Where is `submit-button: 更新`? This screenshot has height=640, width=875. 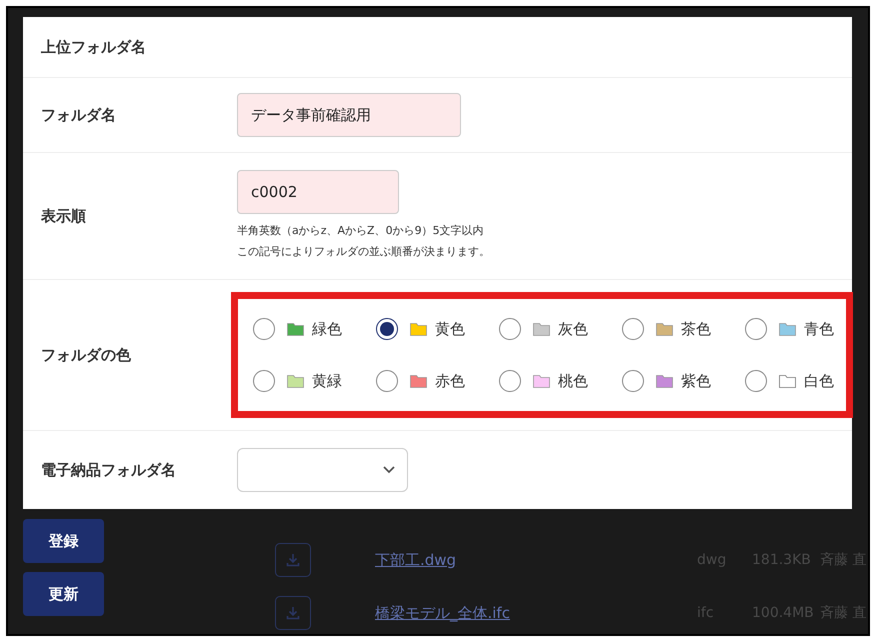 submit-button: 更新 is located at coordinates (63, 594).